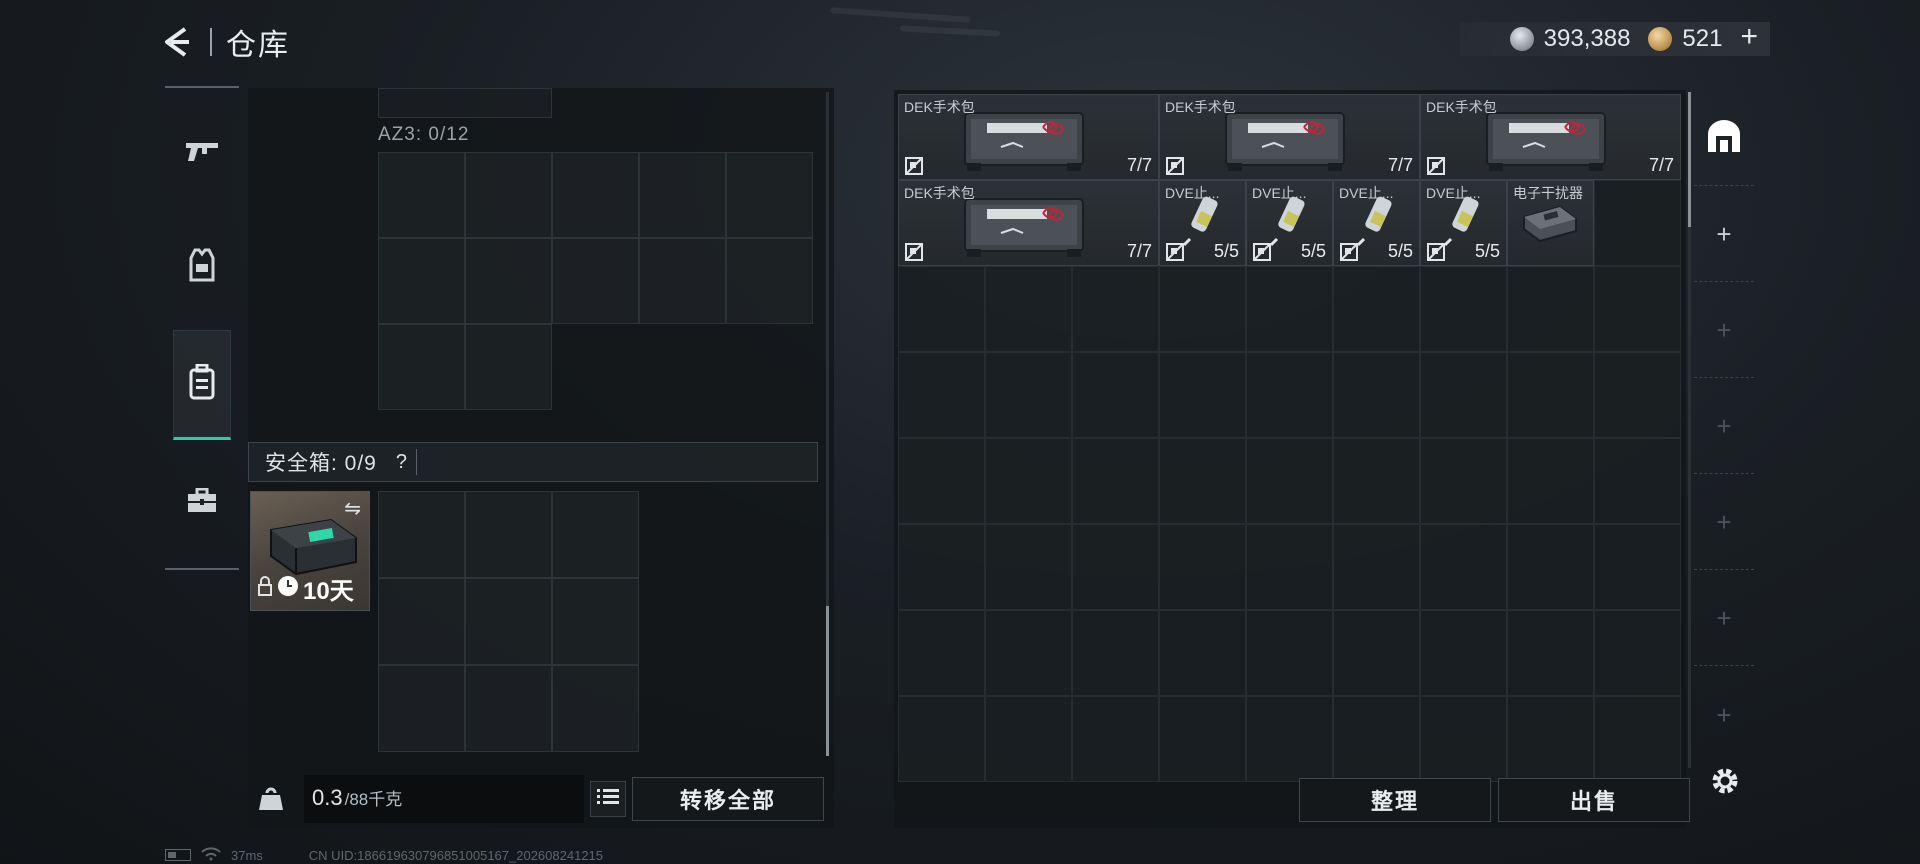 The width and height of the screenshot is (1920, 864). What do you see at coordinates (1550, 223) in the screenshot?
I see `jammer-item: 电子干扰器` at bounding box center [1550, 223].